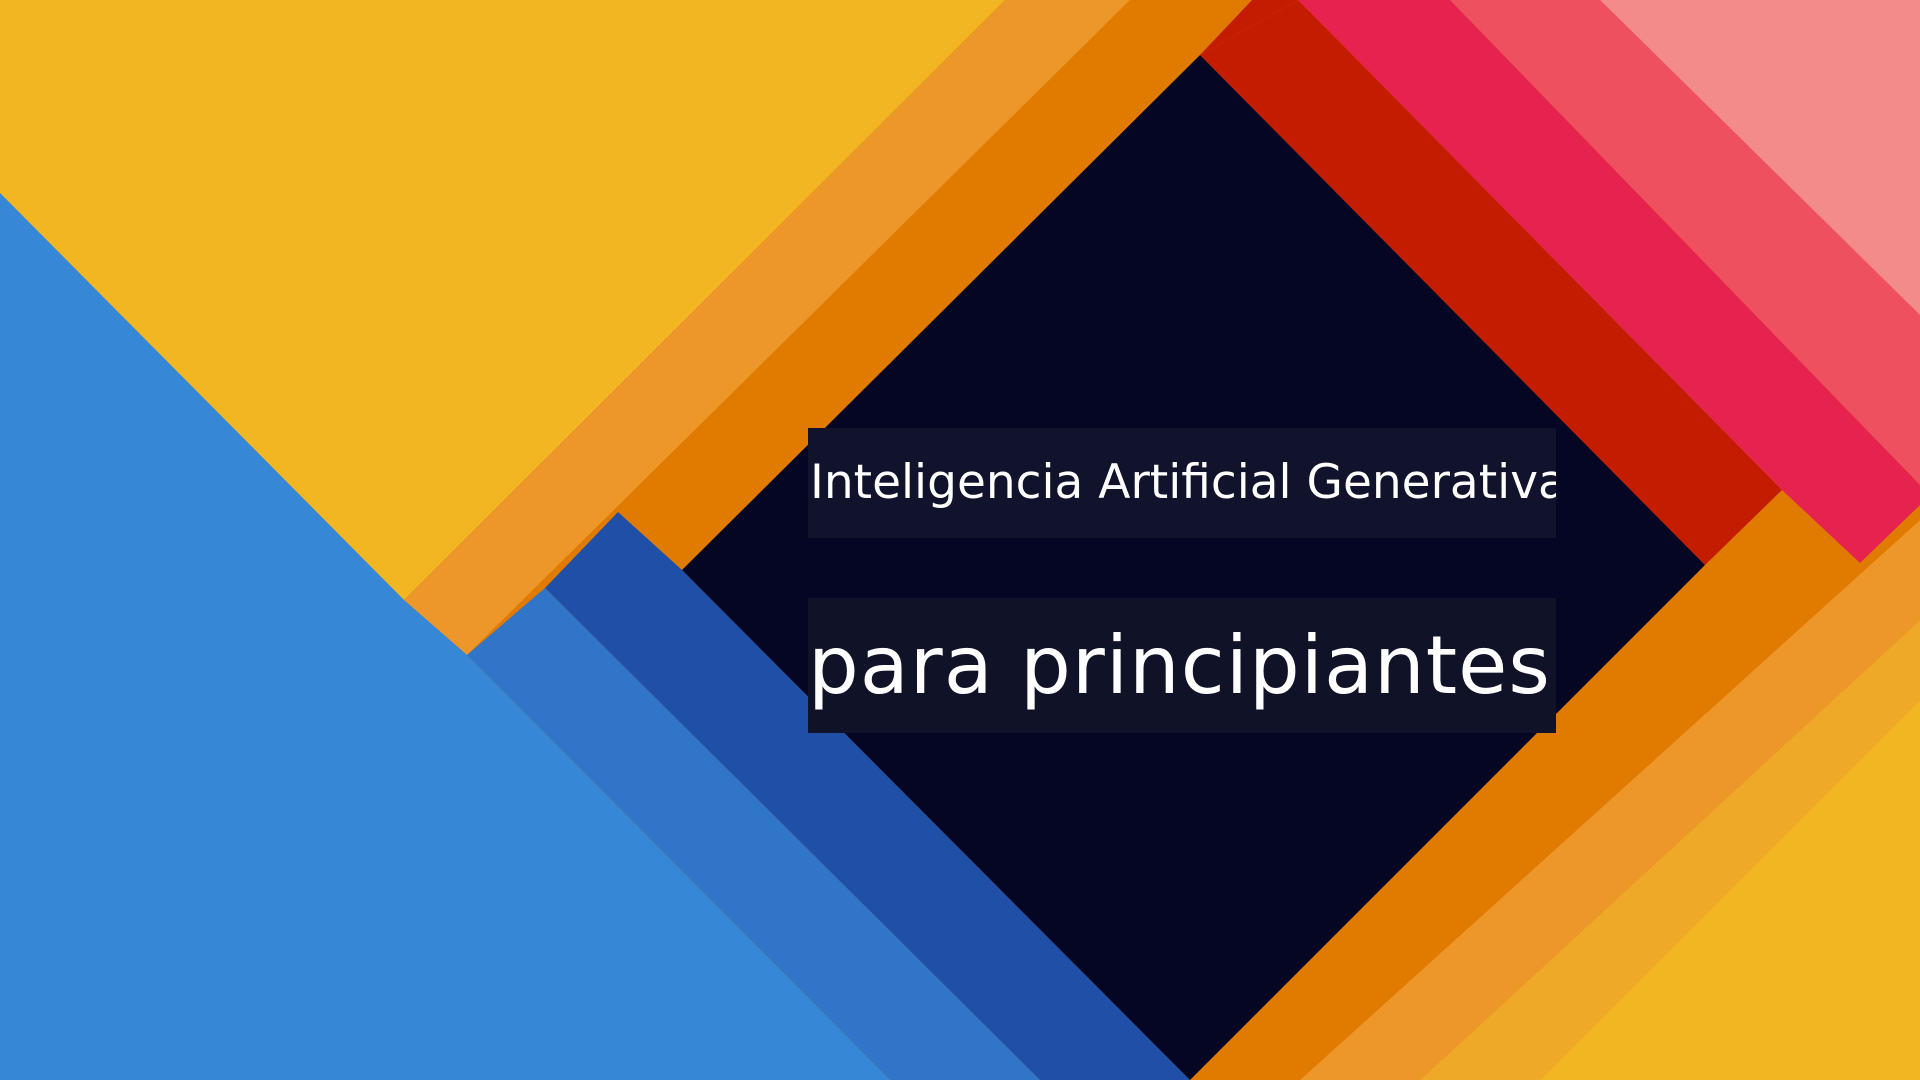 This screenshot has height=1080, width=1920. What do you see at coordinates (1182, 665) in the screenshot?
I see `title-line-2: para principiantes` at bounding box center [1182, 665].